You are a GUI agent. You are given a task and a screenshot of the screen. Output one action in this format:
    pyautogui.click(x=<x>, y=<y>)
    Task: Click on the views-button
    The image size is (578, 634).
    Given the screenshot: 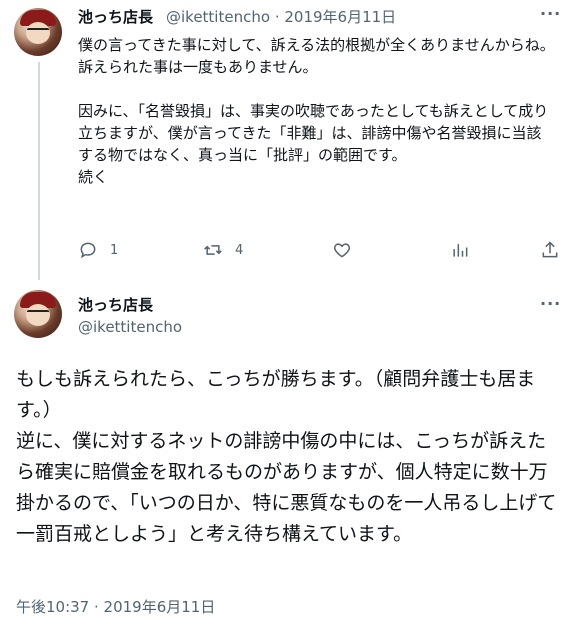 What is the action you would take?
    pyautogui.click(x=460, y=250)
    